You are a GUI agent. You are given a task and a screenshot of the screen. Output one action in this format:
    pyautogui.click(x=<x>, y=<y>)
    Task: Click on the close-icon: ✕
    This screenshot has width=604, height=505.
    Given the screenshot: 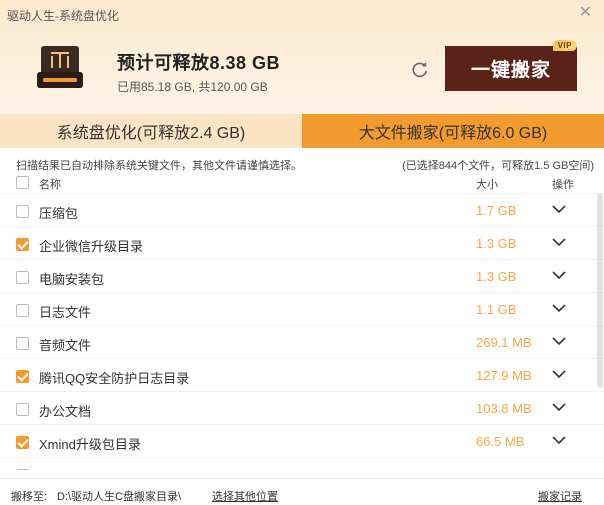 What is the action you would take?
    pyautogui.click(x=585, y=13)
    